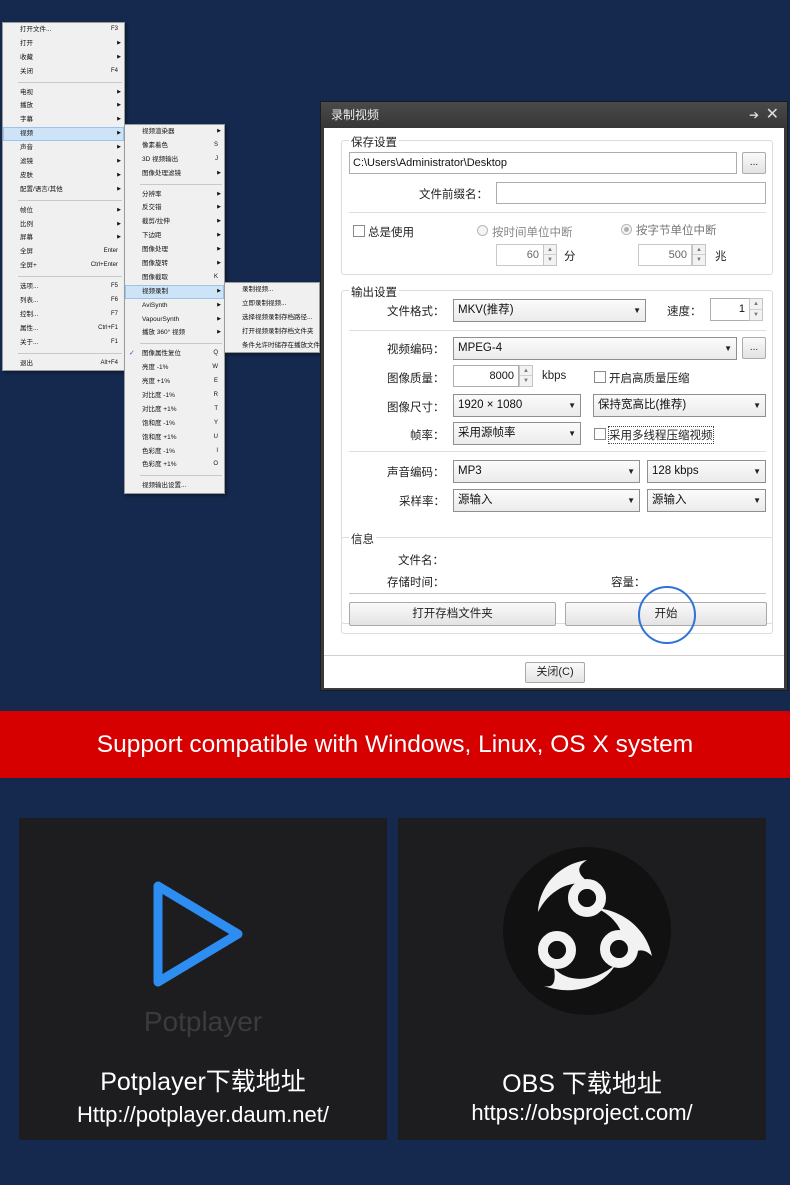  Describe the element at coordinates (63, 148) in the screenshot. I see `menu-item: 声音 ▶` at that location.